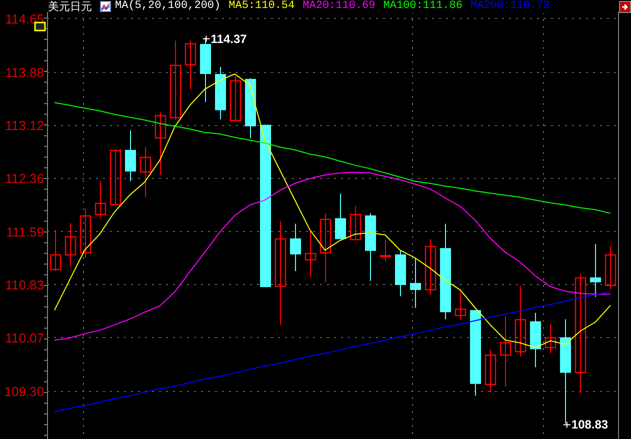 This screenshot has height=439, width=631. What do you see at coordinates (24, 125) in the screenshot?
I see `axis-tick-label: 113.12` at bounding box center [24, 125].